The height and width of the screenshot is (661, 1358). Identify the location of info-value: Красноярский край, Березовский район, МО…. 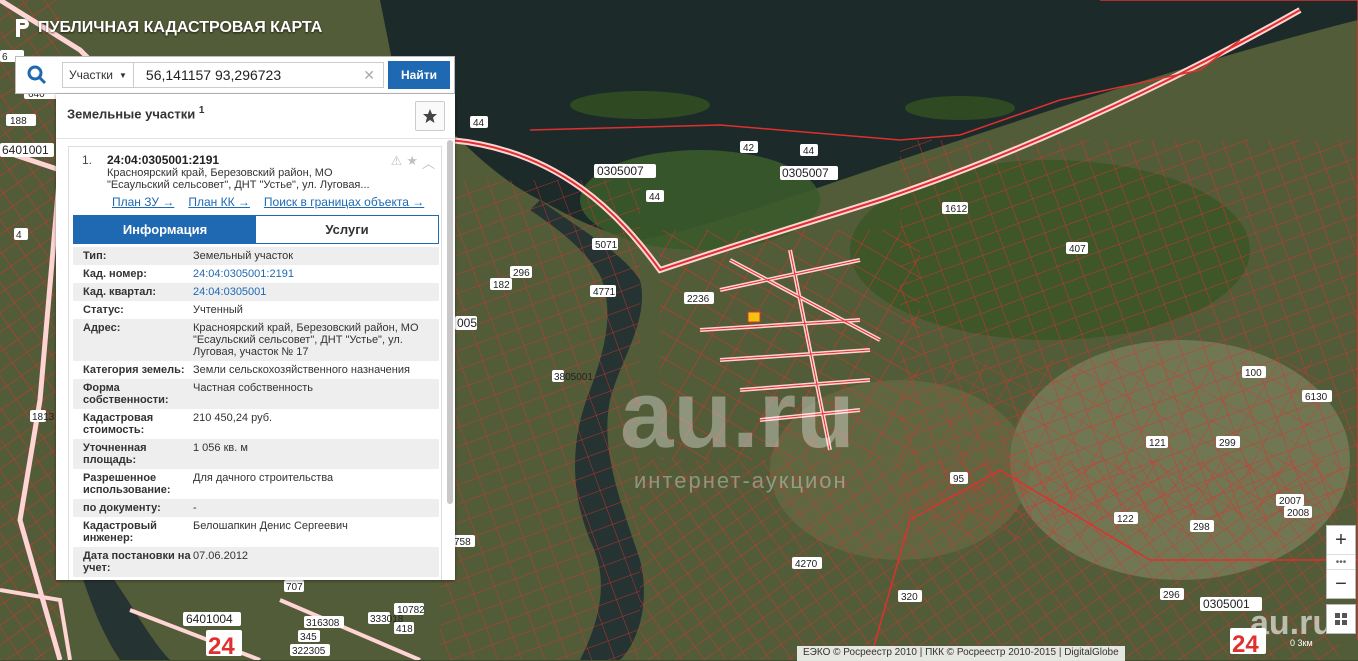
(306, 340).